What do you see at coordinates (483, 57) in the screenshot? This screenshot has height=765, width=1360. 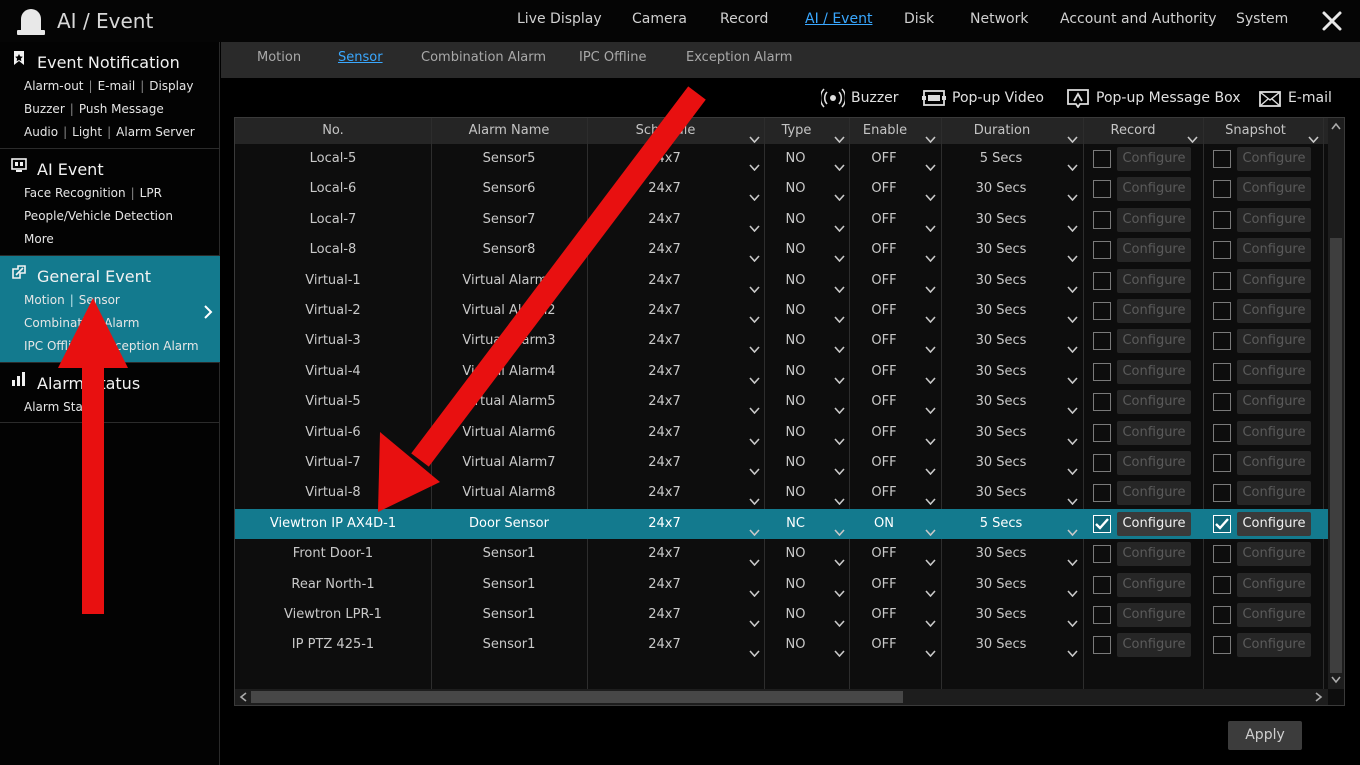 I see `subtab-combination-alarm: Combination Alarm` at bounding box center [483, 57].